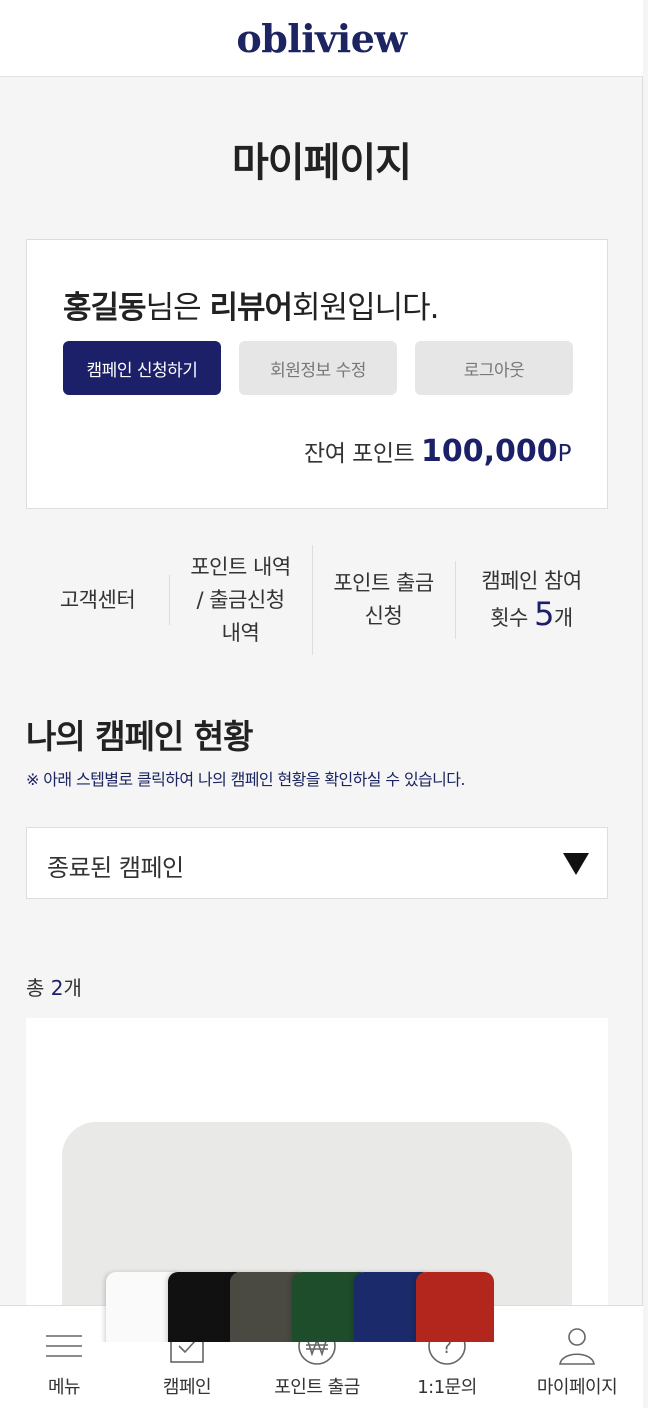  I want to click on points-label: 잔여 포인트, so click(362, 454).